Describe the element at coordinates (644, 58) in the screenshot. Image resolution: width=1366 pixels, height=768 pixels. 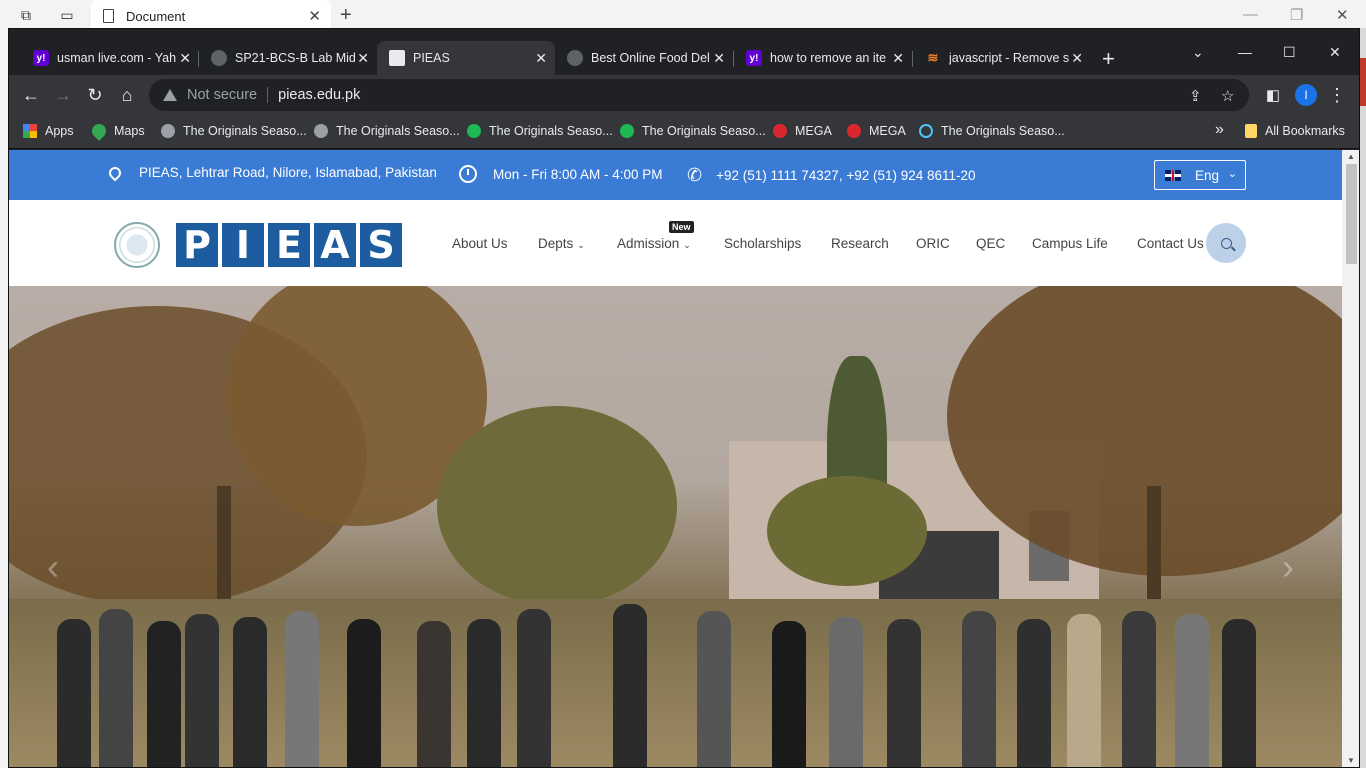
I see `tab-food-delivery: Best Online Food Del ✕` at that location.